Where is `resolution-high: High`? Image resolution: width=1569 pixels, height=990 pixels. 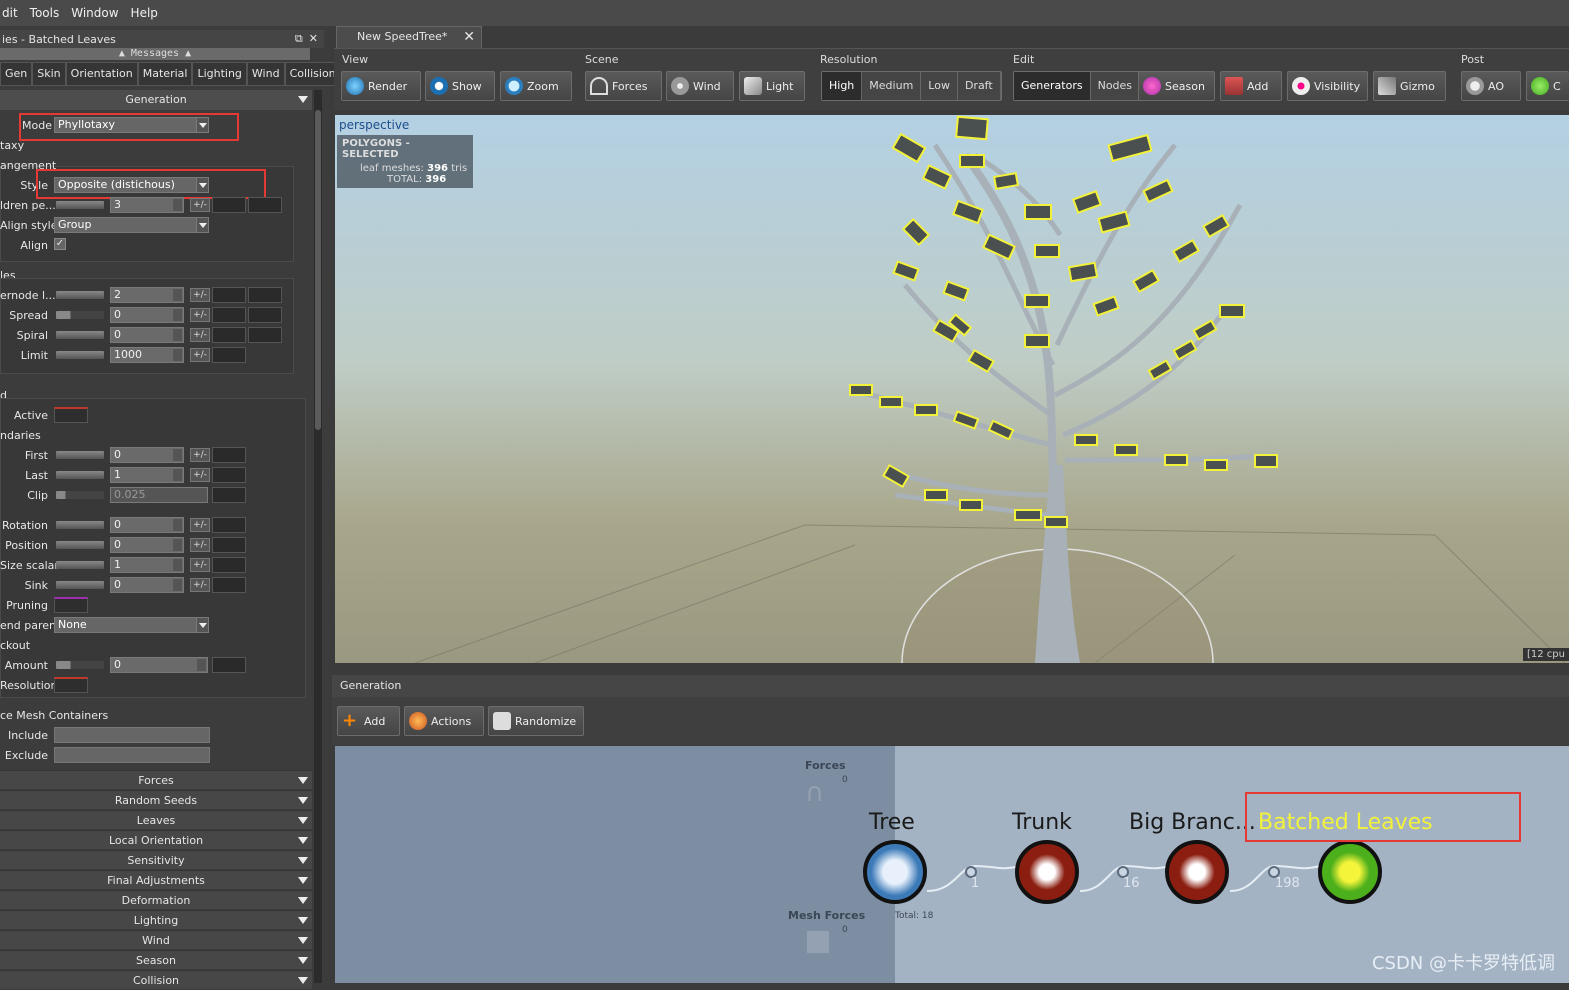
resolution-high: High is located at coordinates (842, 86).